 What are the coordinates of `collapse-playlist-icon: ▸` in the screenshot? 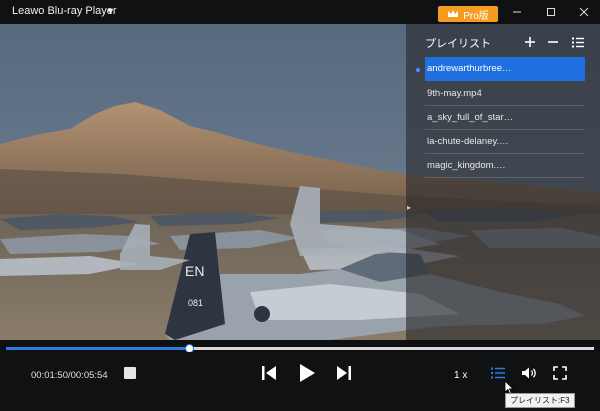 It's located at (409, 207).